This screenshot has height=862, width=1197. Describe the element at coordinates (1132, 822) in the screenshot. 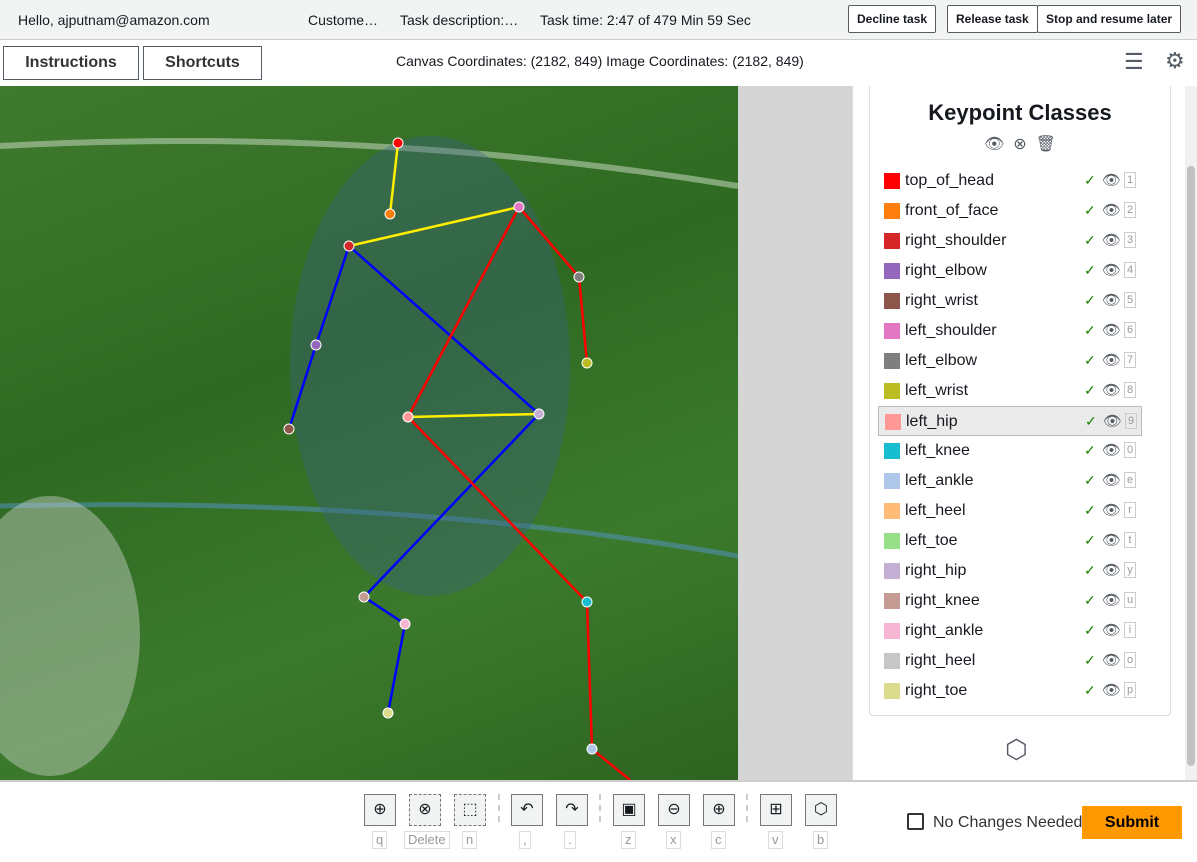

I see `submit-button: Submit` at that location.